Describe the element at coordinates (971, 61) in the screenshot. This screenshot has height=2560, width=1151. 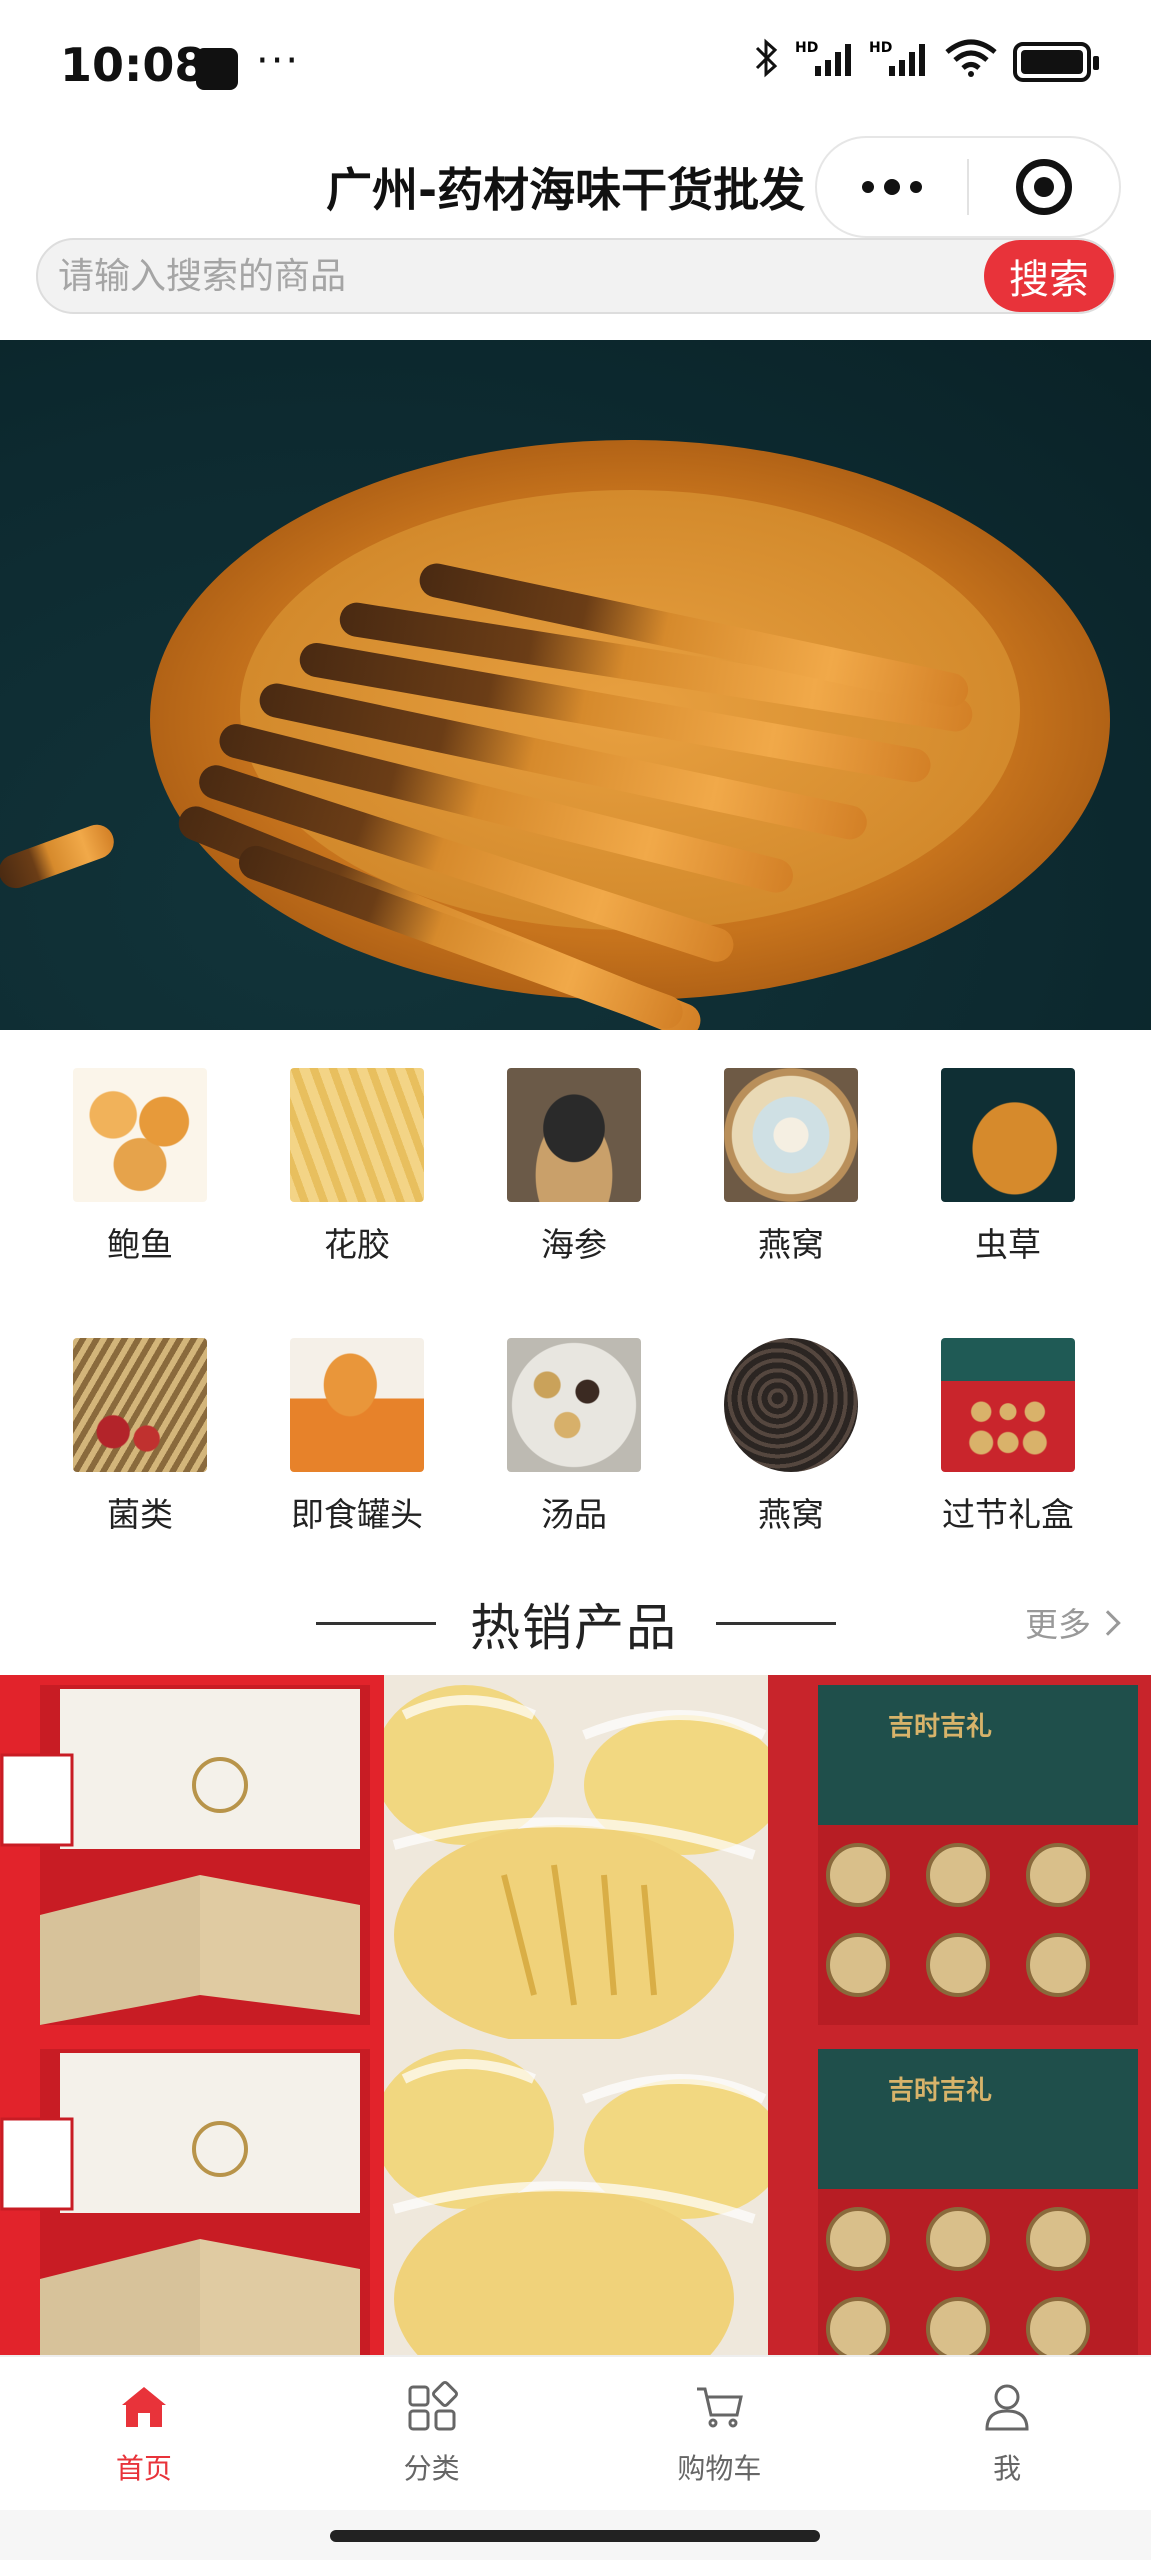
I see `wifi-icon` at that location.